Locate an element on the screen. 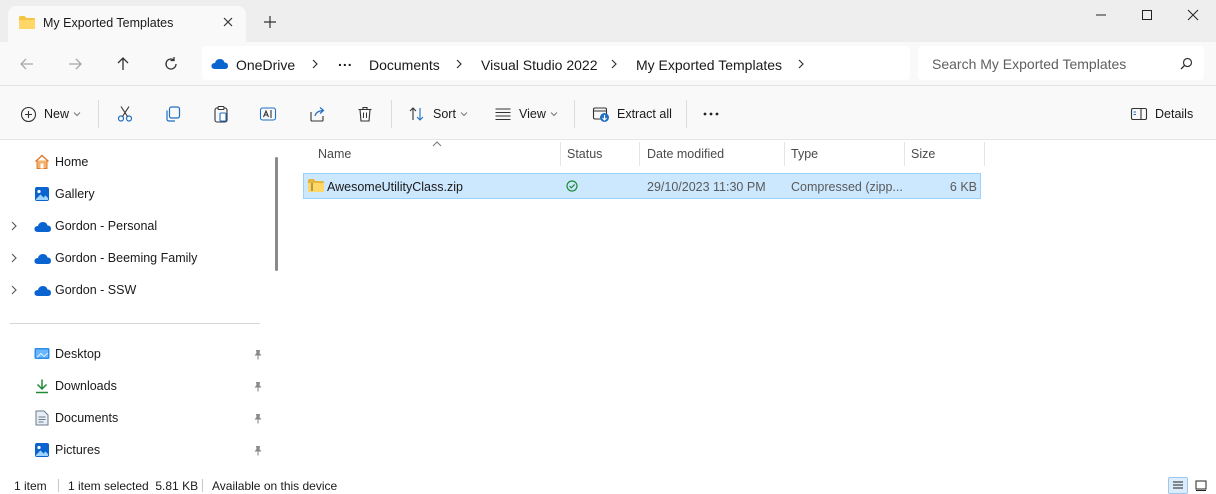 Image resolution: width=1216 pixels, height=494 pixels. nav-label: Downloads is located at coordinates (86, 386).